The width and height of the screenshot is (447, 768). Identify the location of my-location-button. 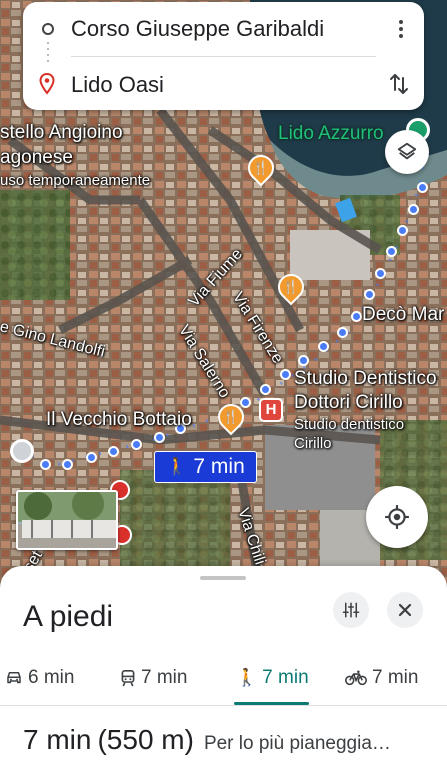
(397, 517).